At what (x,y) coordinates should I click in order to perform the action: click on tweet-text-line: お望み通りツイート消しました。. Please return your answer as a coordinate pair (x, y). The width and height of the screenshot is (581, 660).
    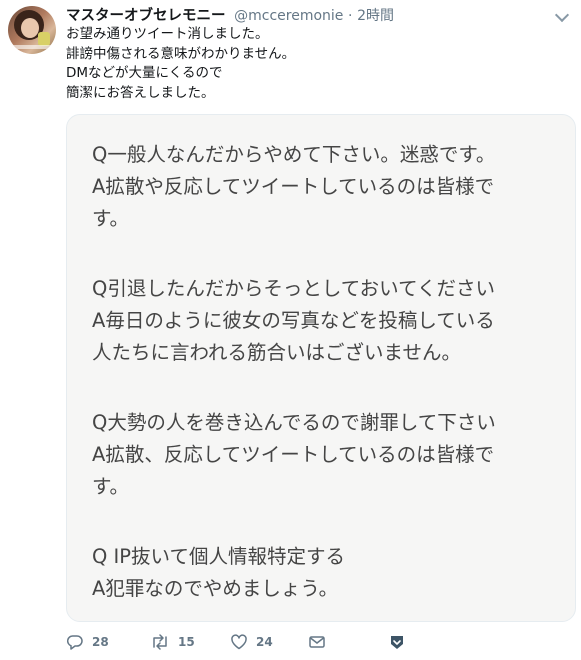
    Looking at the image, I should click on (167, 34).